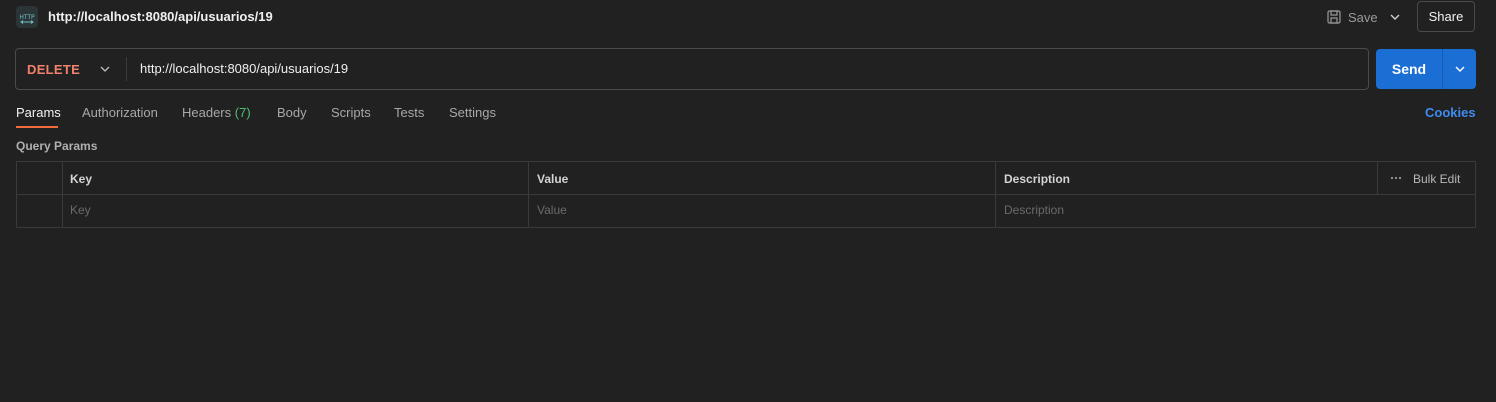 This screenshot has height=402, width=1496. I want to click on method-select: DELETE, so click(53, 69).